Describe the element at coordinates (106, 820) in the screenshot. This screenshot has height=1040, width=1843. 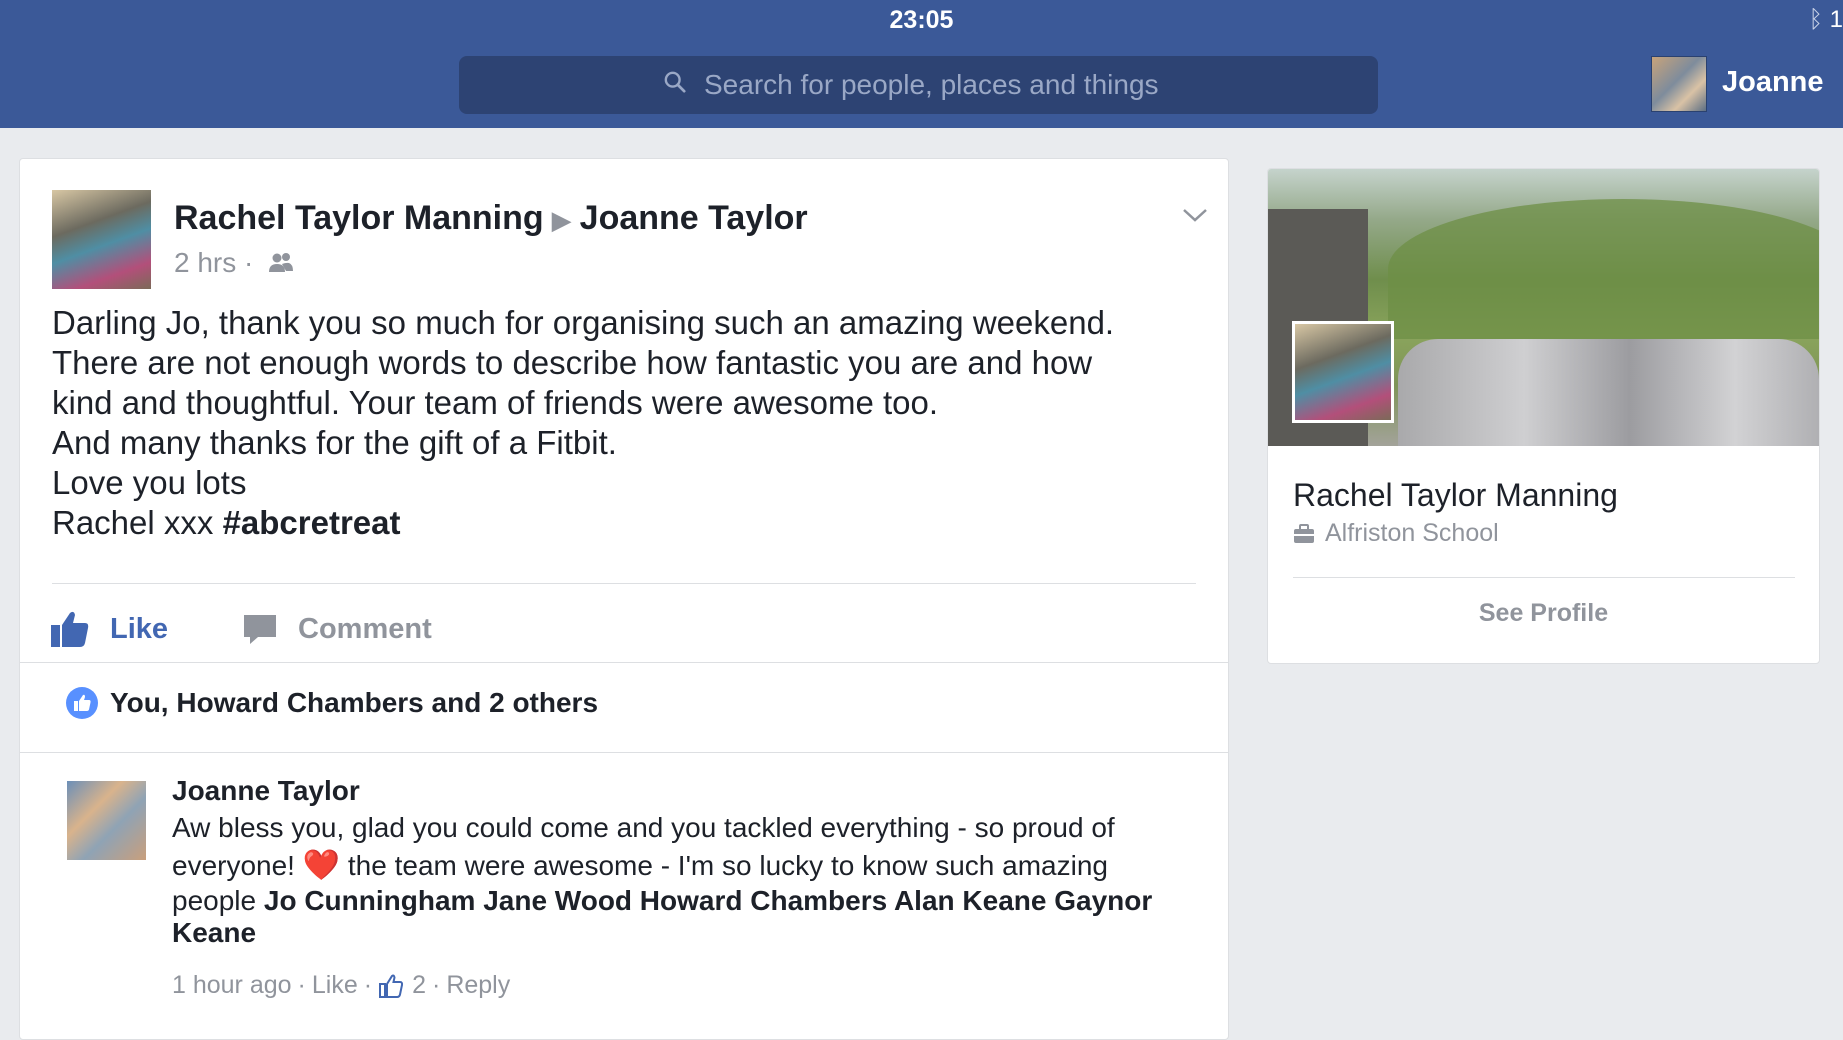
I see `commenter-avatar` at that location.